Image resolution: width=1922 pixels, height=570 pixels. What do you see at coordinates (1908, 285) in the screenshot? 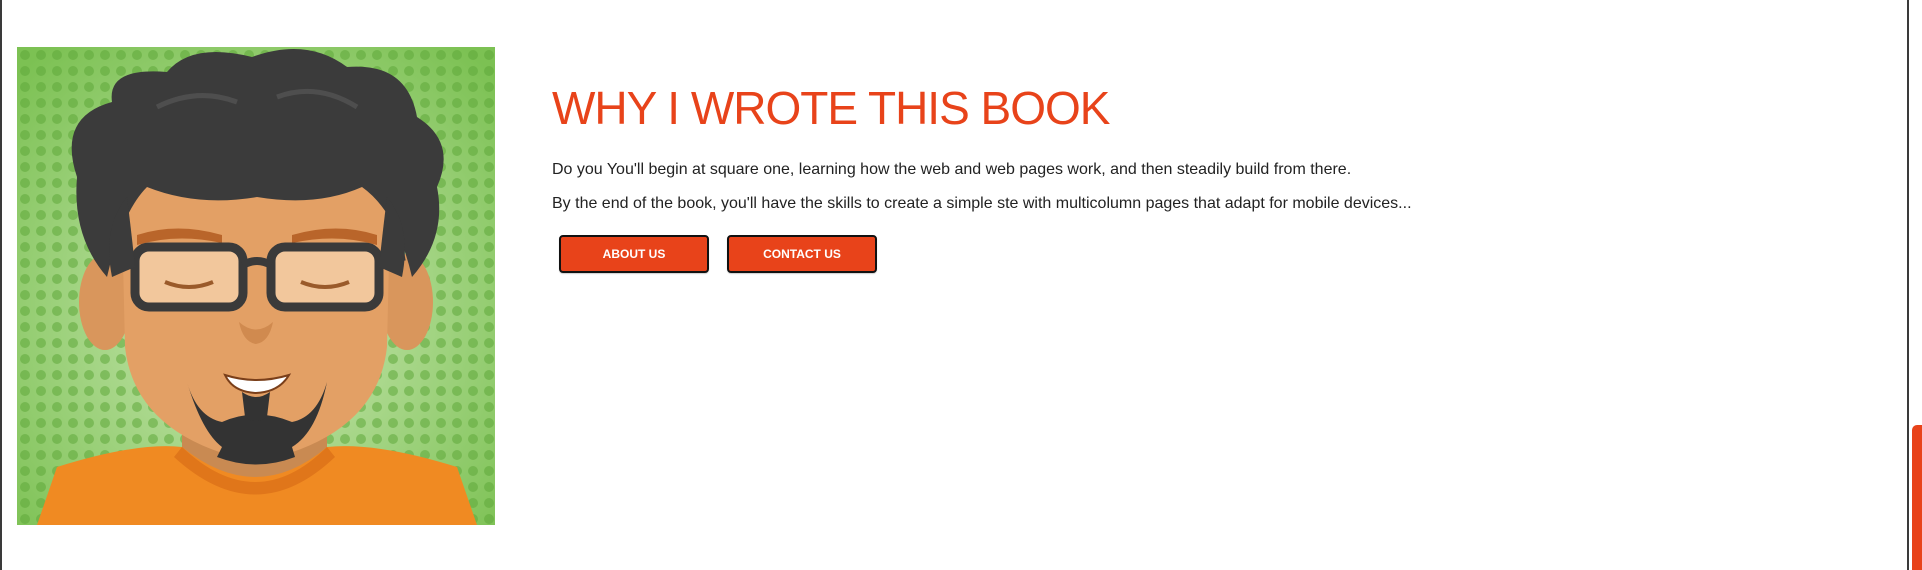
I see `window-right-border` at bounding box center [1908, 285].